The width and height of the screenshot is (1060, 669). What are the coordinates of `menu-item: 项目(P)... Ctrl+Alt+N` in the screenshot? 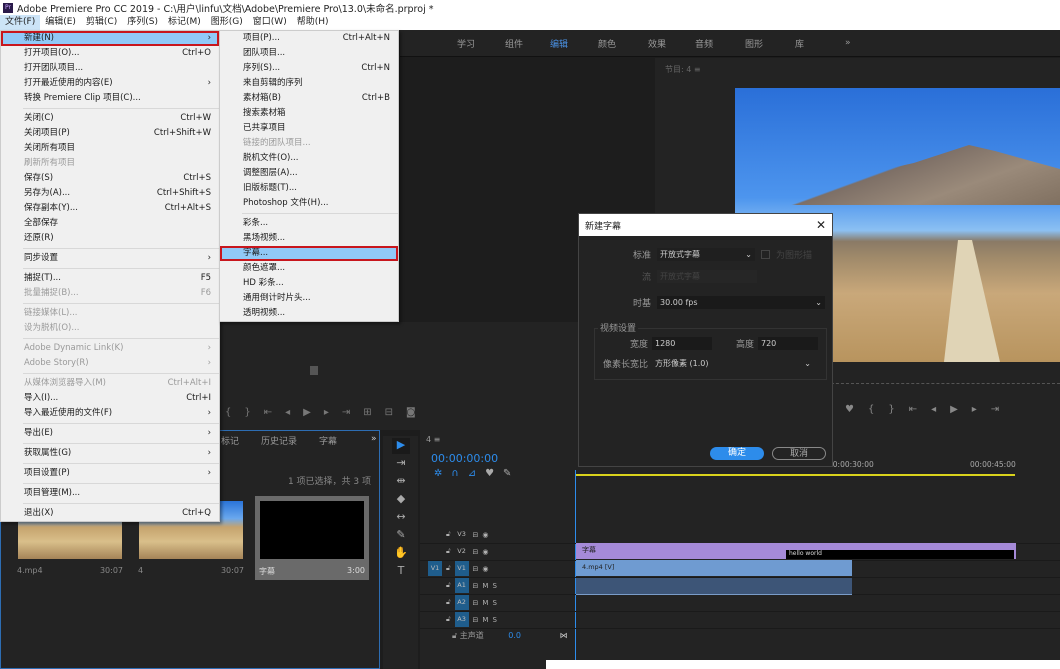 It's located at (309, 38).